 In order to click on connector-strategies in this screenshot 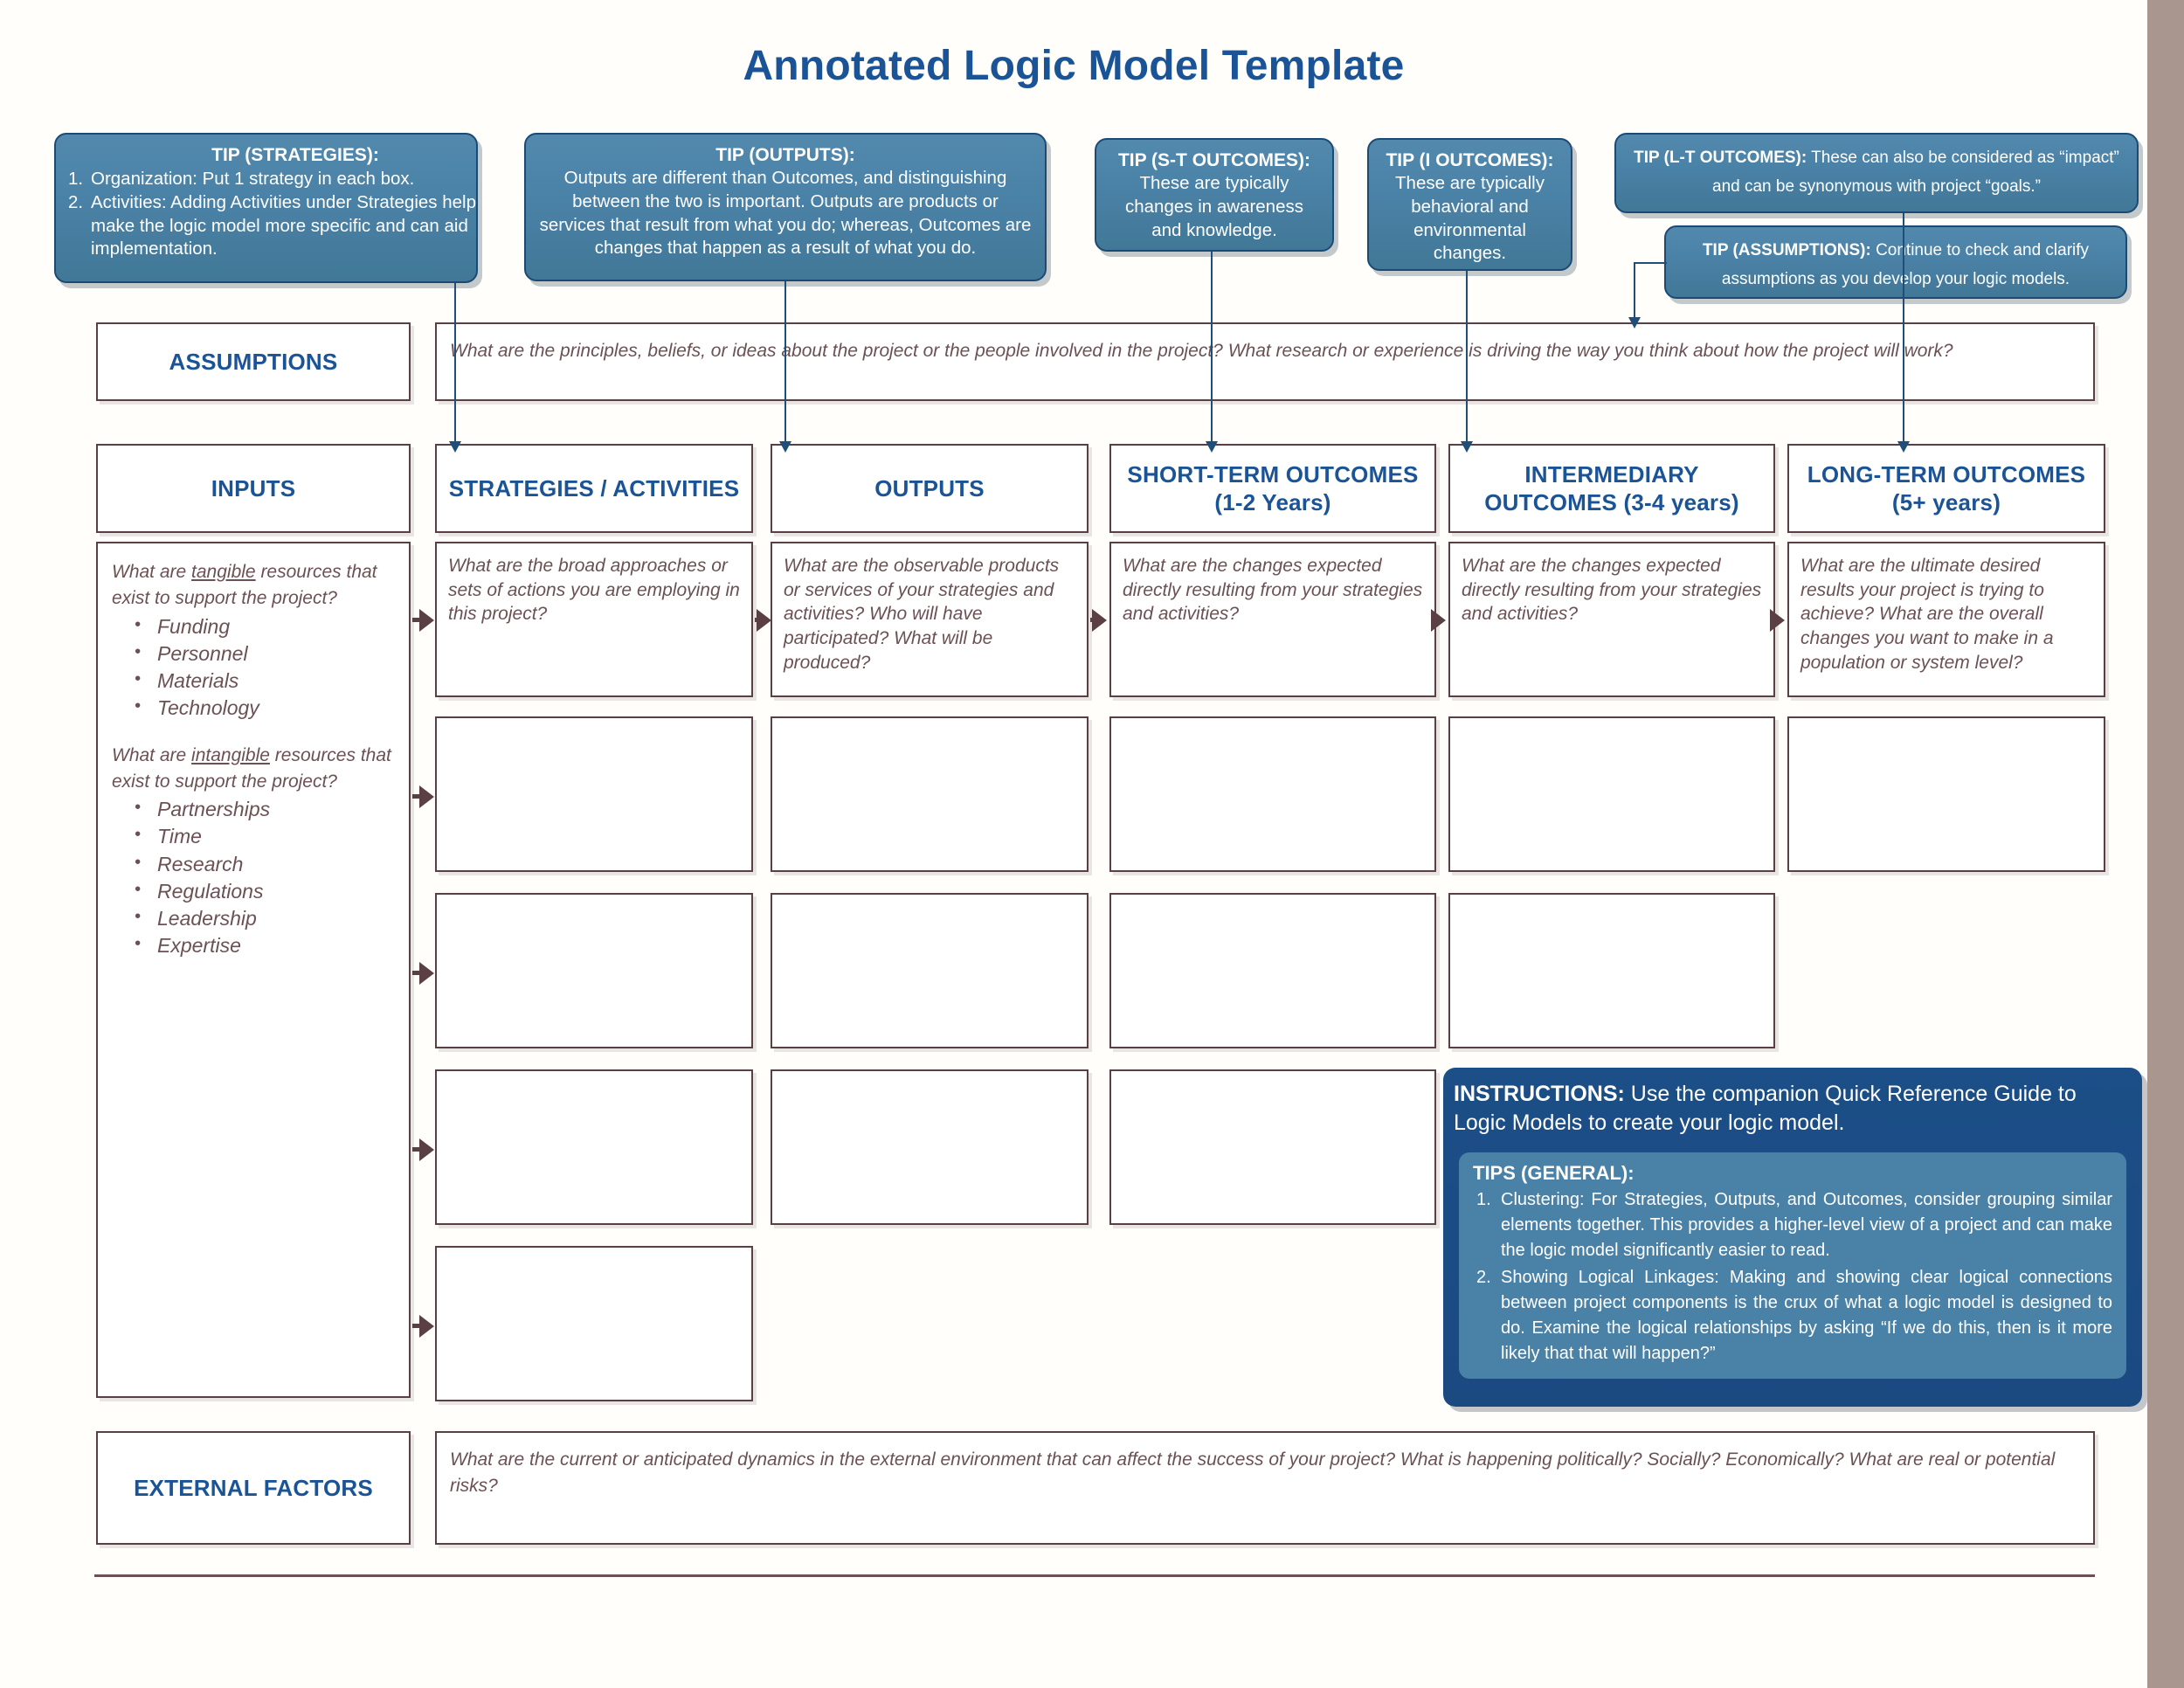, I will do `click(455, 365)`.